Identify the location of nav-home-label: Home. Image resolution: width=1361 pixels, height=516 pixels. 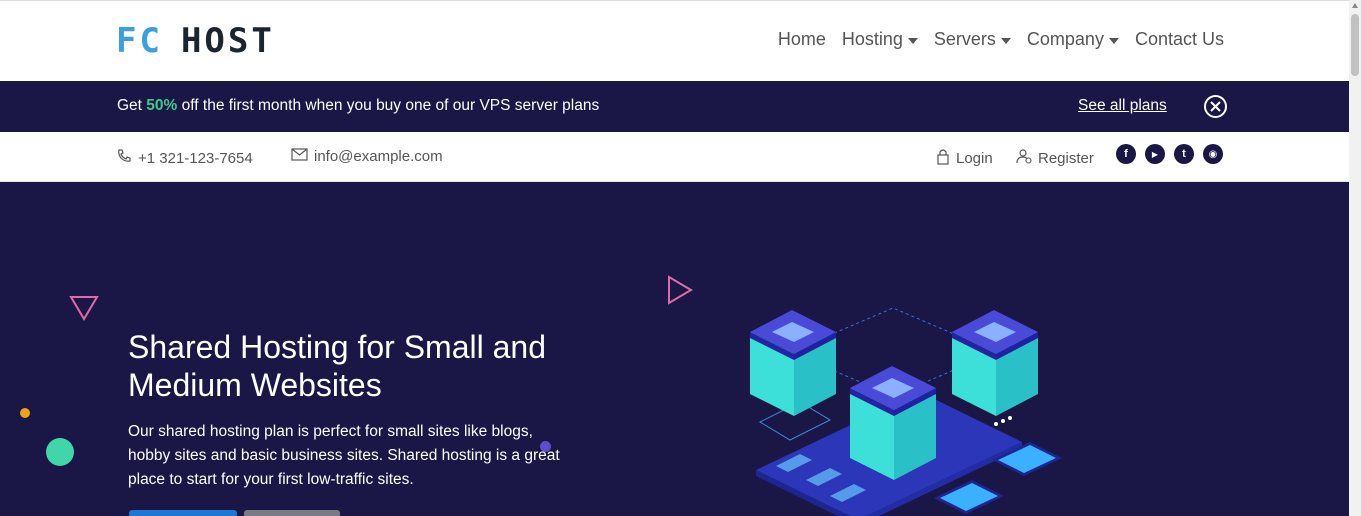
(801, 39).